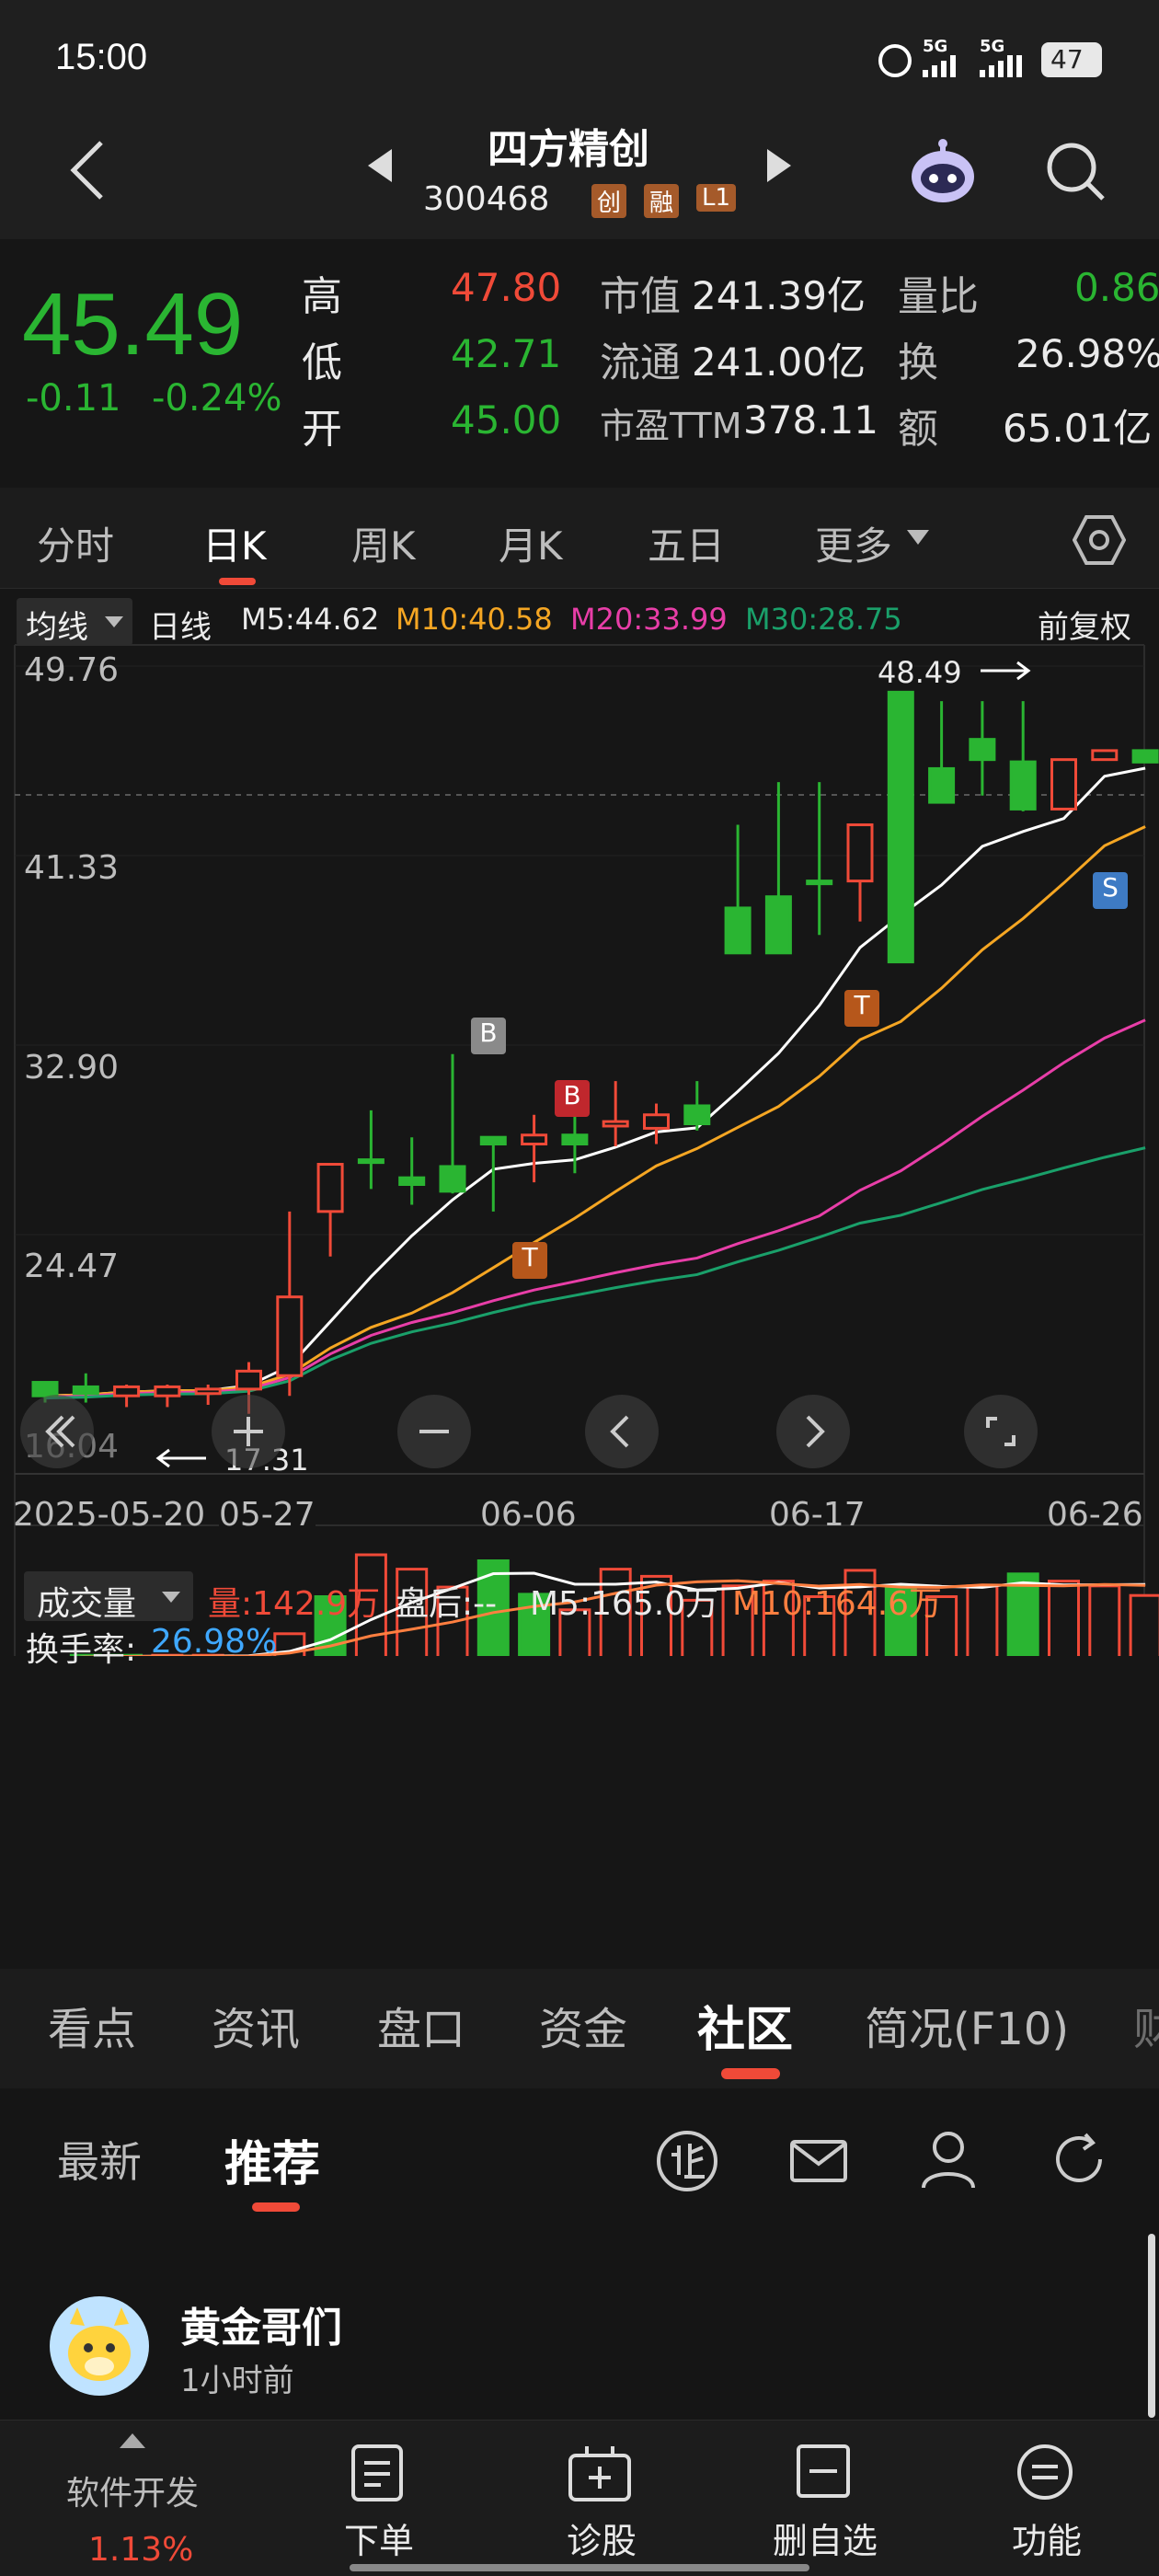 The width and height of the screenshot is (1159, 2576). What do you see at coordinates (823, 2471) in the screenshot?
I see `remove-watchlist-icon` at bounding box center [823, 2471].